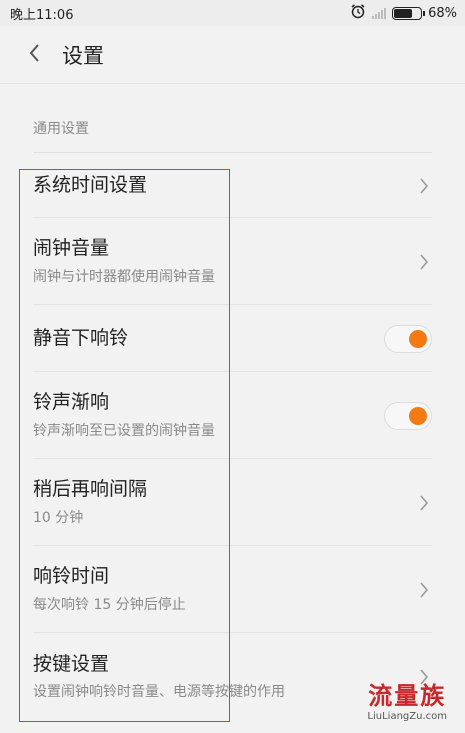 This screenshot has height=733, width=465. What do you see at coordinates (232, 502) in the screenshot?
I see `setting-row-snooze-interval: 稍后再响间隔 10 分钟` at bounding box center [232, 502].